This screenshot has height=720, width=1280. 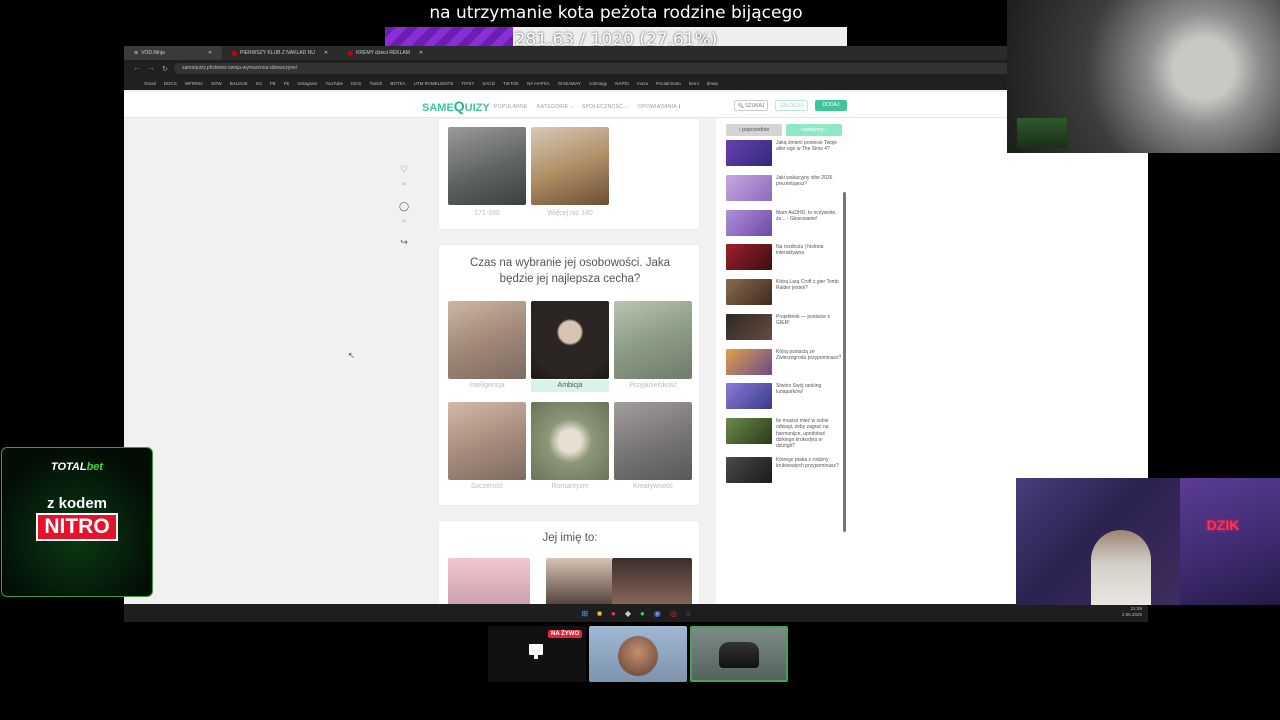 What do you see at coordinates (628, 613) in the screenshot?
I see `steam-icon: ◆` at bounding box center [628, 613].